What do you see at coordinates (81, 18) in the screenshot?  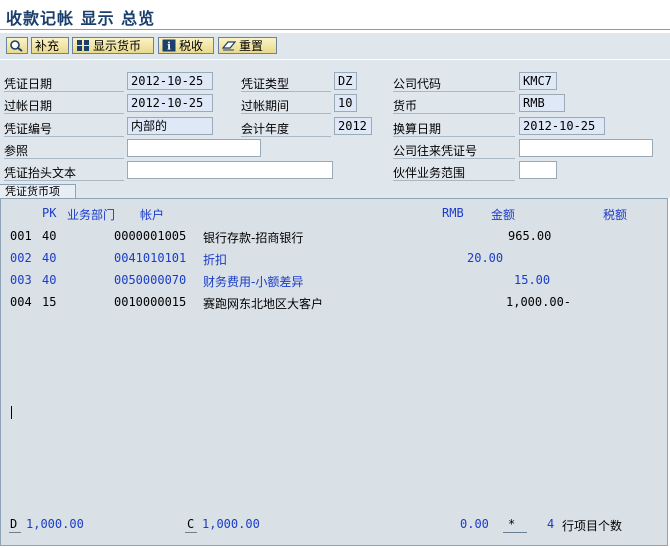 I see `page-title: 收款记帐 显示 总览` at bounding box center [81, 18].